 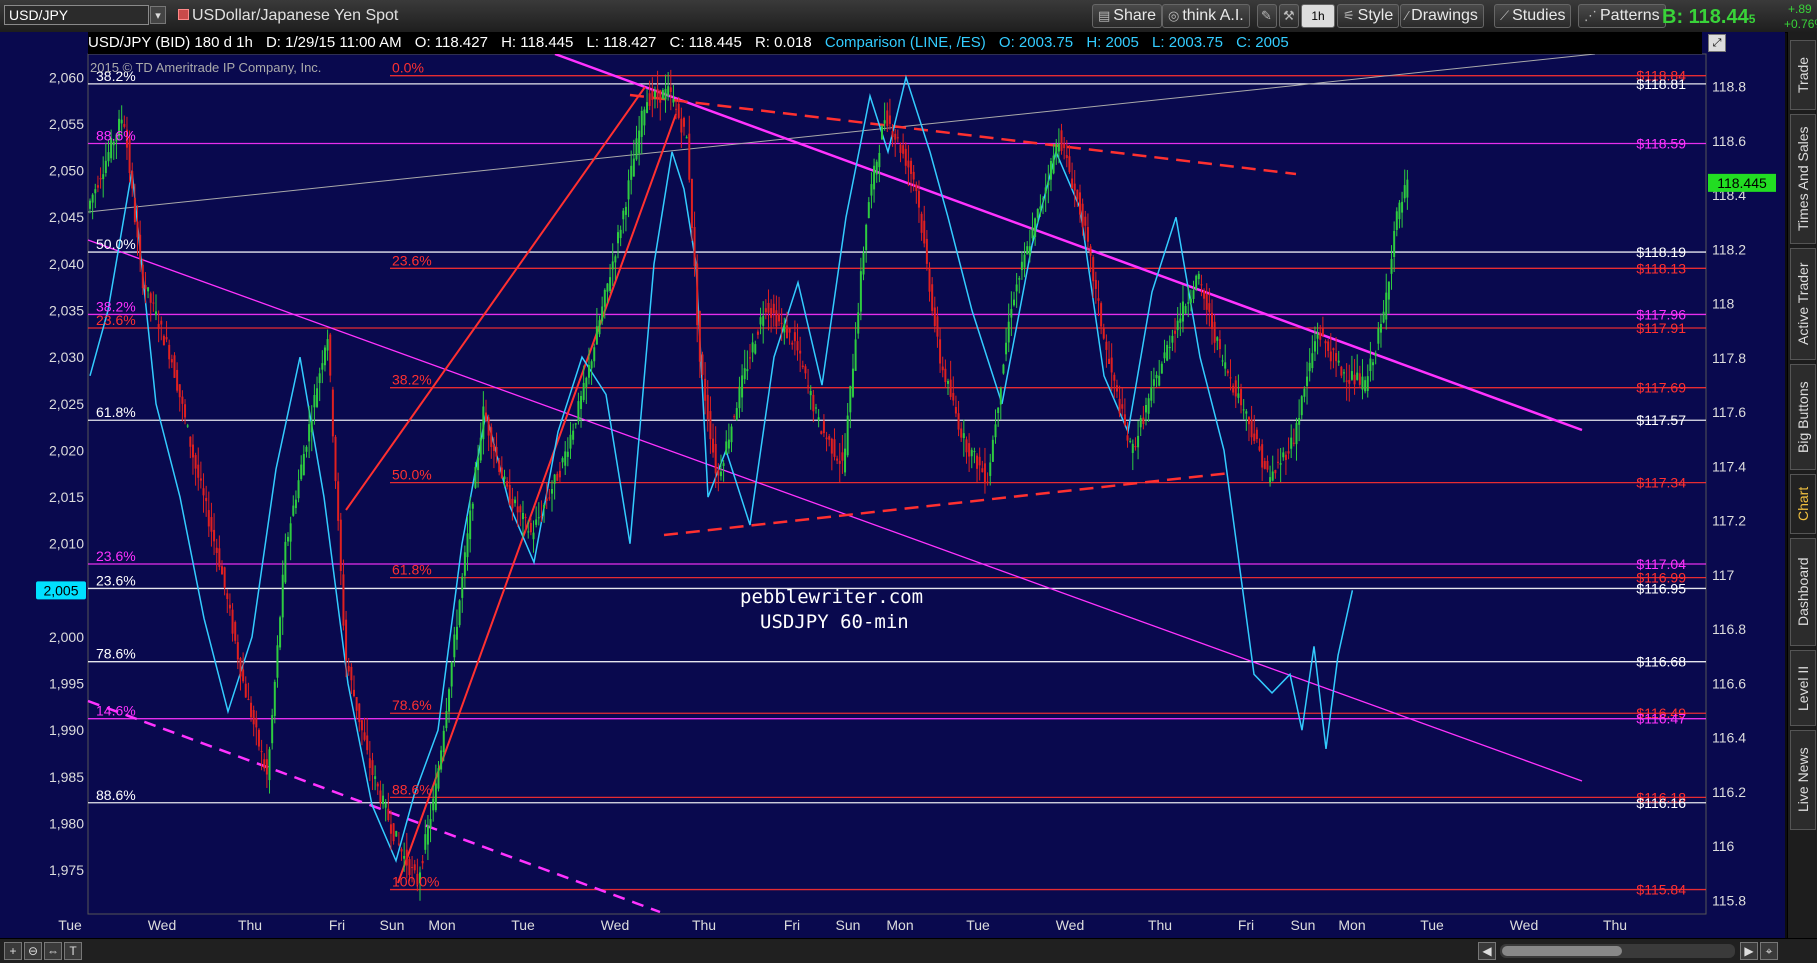 What do you see at coordinates (1803, 304) in the screenshot?
I see `tab-active-trader: Active Trader` at bounding box center [1803, 304].